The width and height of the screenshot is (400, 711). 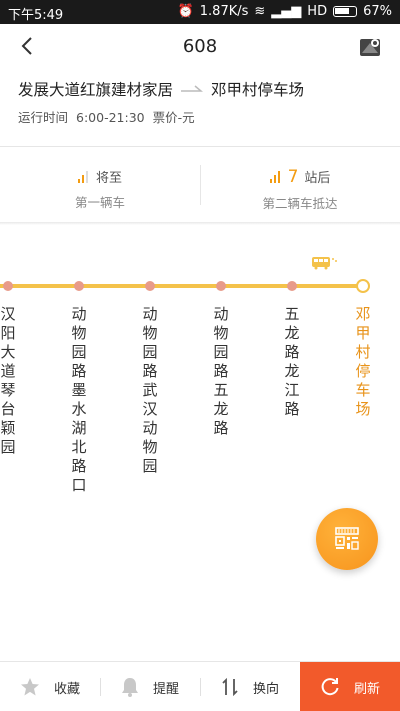 I want to click on hours-value: 6:00-21:30, so click(x=110, y=117).